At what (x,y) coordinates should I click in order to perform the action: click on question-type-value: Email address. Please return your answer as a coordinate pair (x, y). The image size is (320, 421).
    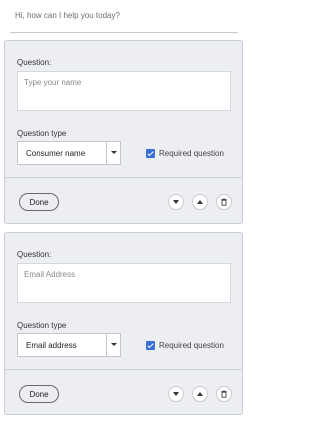
    Looking at the image, I should click on (51, 345).